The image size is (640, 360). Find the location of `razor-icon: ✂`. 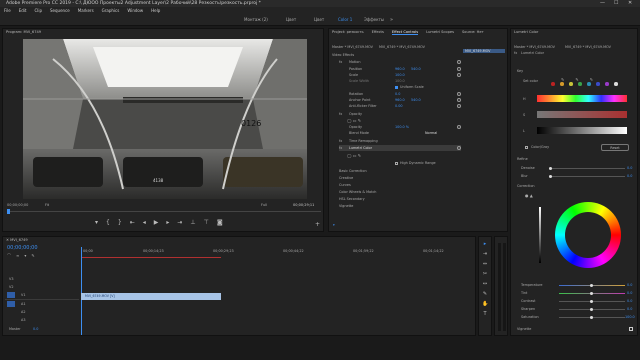

razor-icon: ✂ is located at coordinates (485, 274).